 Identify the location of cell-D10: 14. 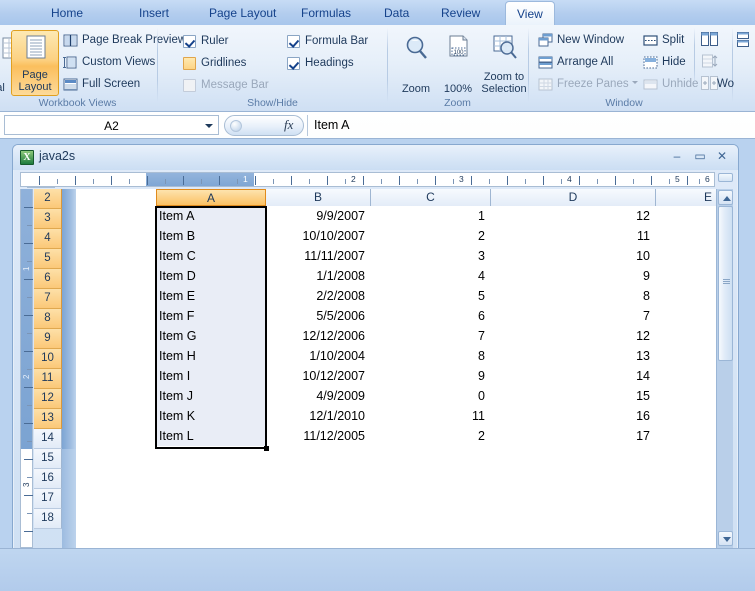
(572, 376).